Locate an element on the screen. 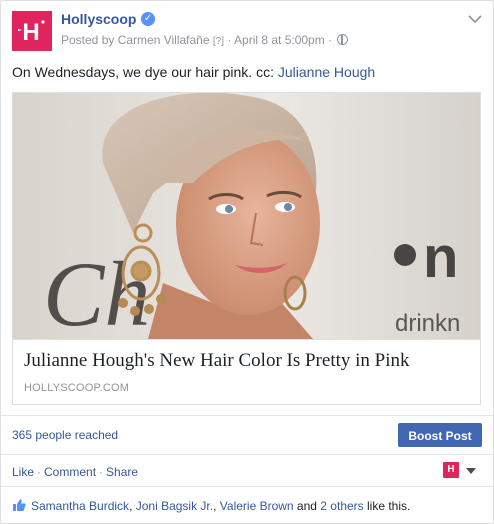 This screenshot has width=494, height=524. likes-sep-2: , is located at coordinates (216, 506).